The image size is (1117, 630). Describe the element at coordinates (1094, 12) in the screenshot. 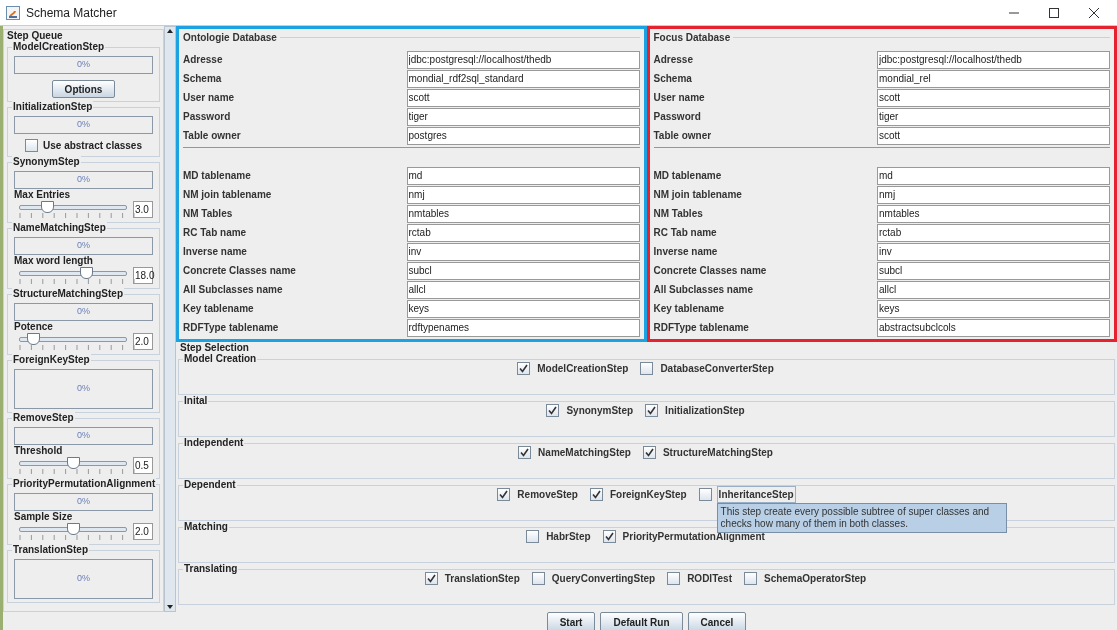

I see `close-icon` at that location.